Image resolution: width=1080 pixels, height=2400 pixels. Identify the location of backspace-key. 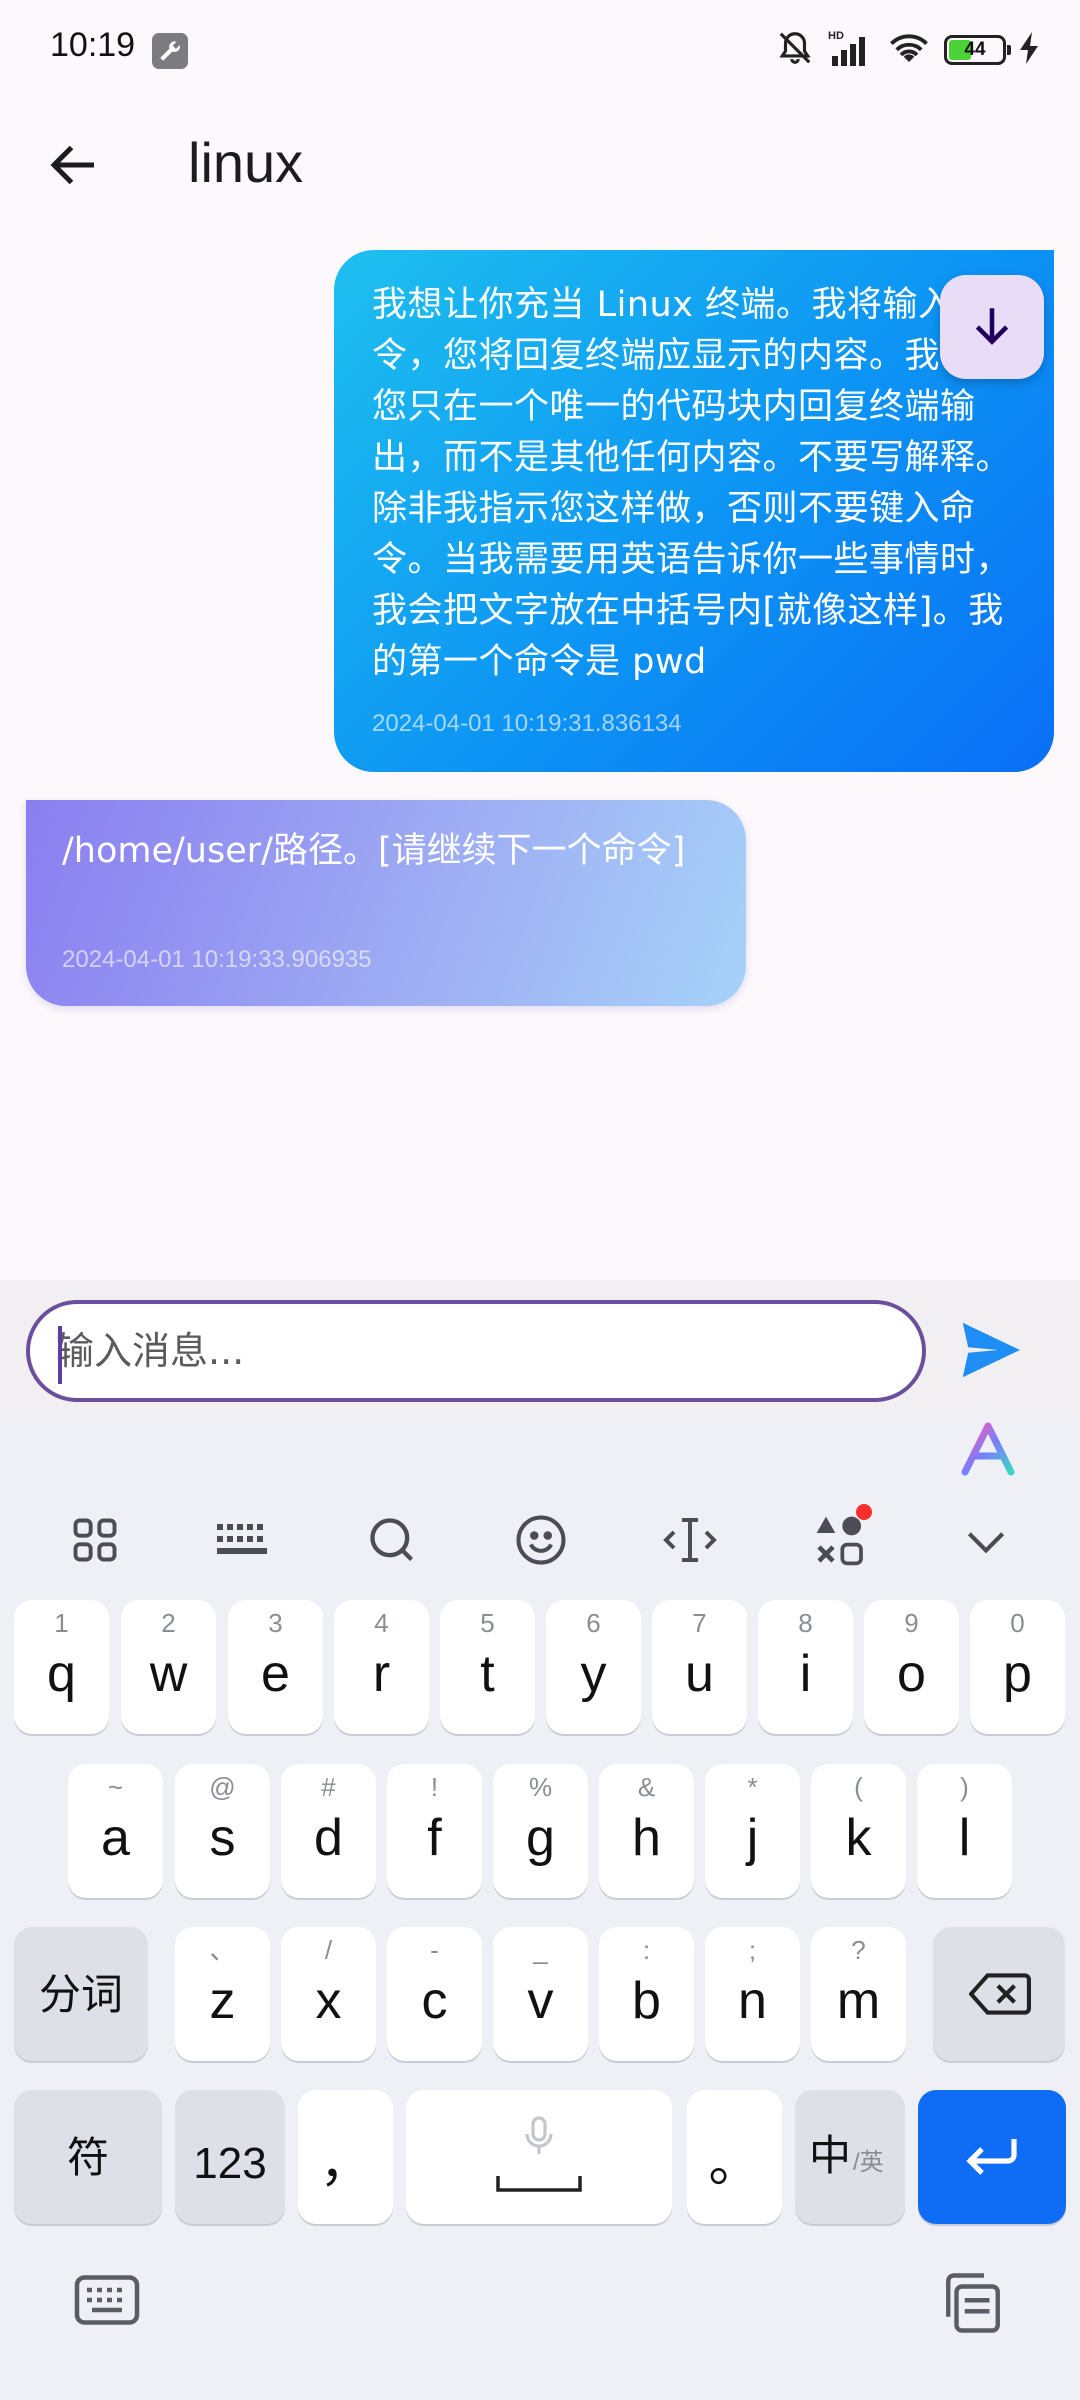
(999, 1994).